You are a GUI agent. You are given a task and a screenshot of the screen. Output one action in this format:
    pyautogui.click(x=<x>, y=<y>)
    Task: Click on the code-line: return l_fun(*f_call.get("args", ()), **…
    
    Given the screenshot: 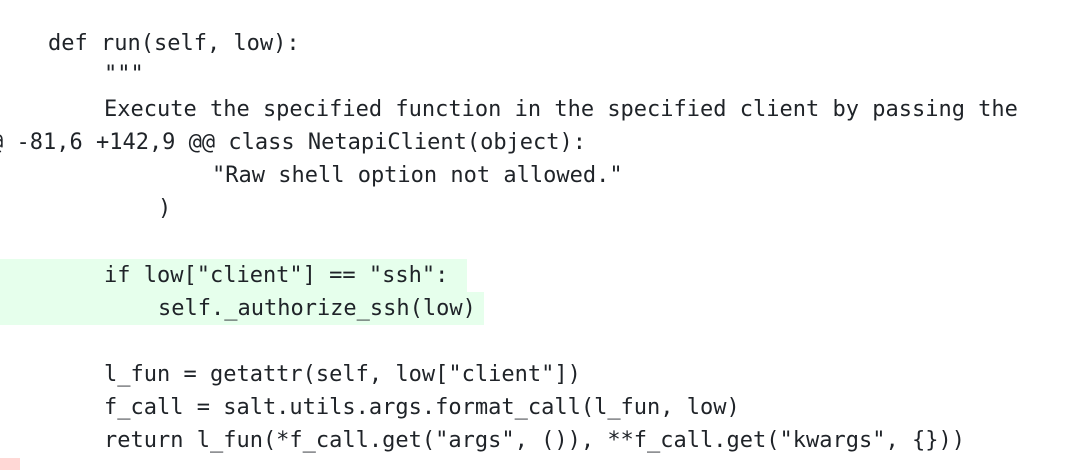 What is the action you would take?
    pyautogui.click(x=530, y=440)
    